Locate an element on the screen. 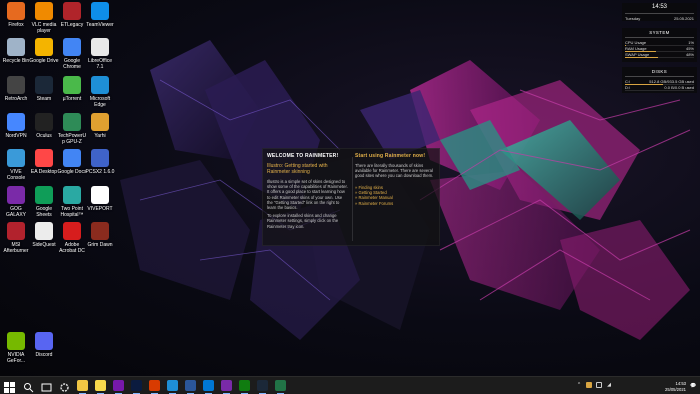 The width and height of the screenshot is (700, 394). desktop-icon-gog-galaxy: GOG GALAXY is located at coordinates (16, 202).